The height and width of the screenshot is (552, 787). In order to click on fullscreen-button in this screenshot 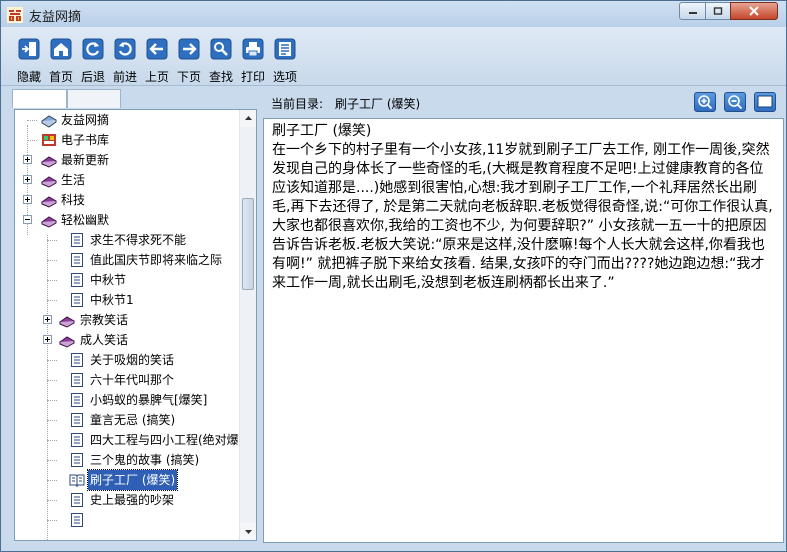, I will do `click(765, 102)`.